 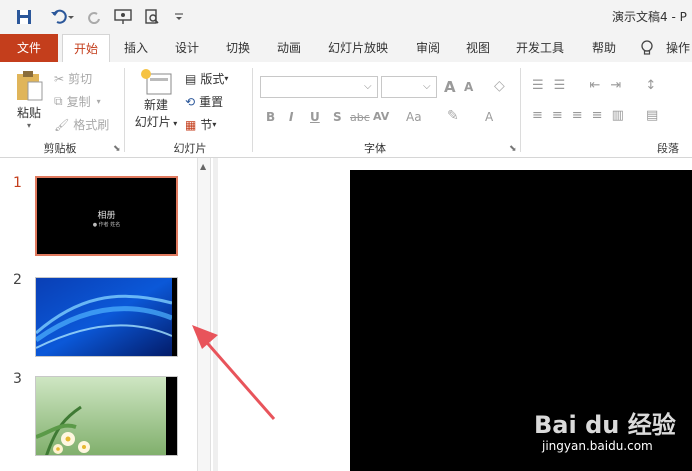 What do you see at coordinates (599, 85) in the screenshot?
I see `list-buttons: ☰☰ ⇤⇥ ↕` at bounding box center [599, 85].